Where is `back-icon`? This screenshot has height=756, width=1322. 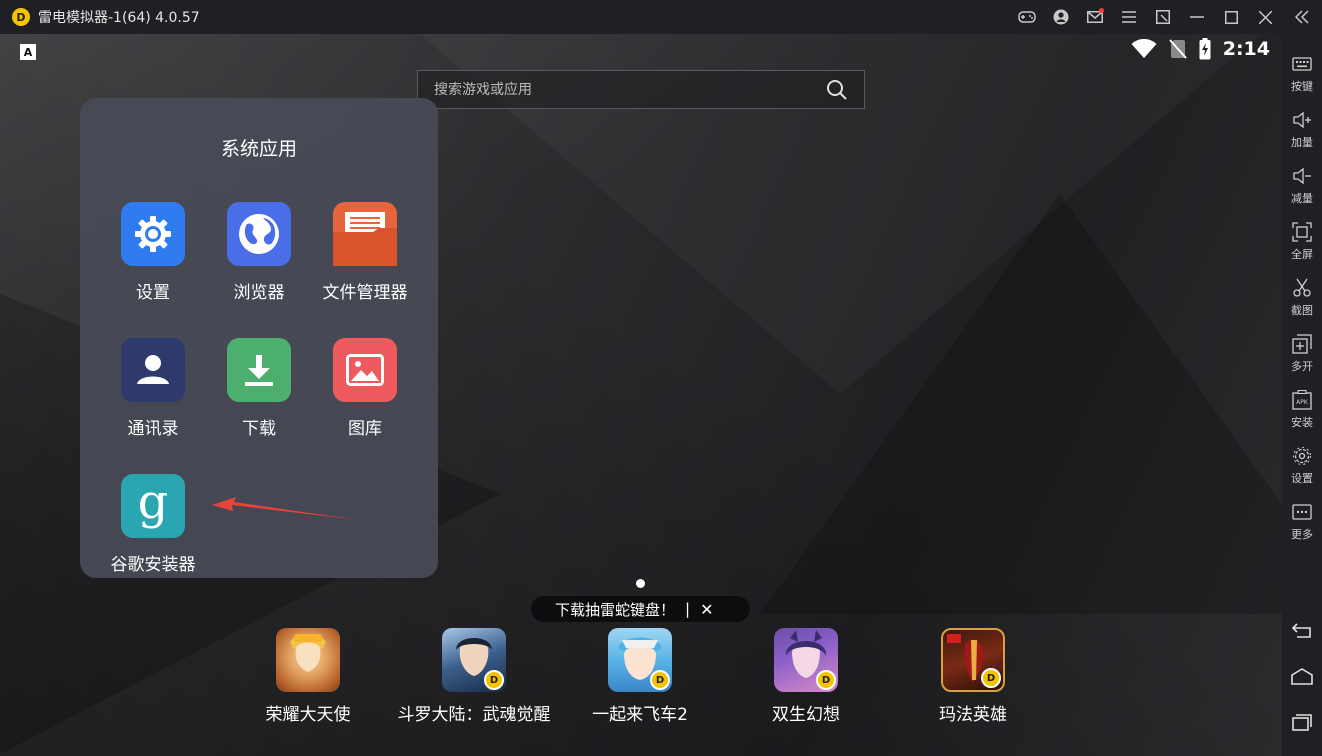 back-icon is located at coordinates (1301, 630).